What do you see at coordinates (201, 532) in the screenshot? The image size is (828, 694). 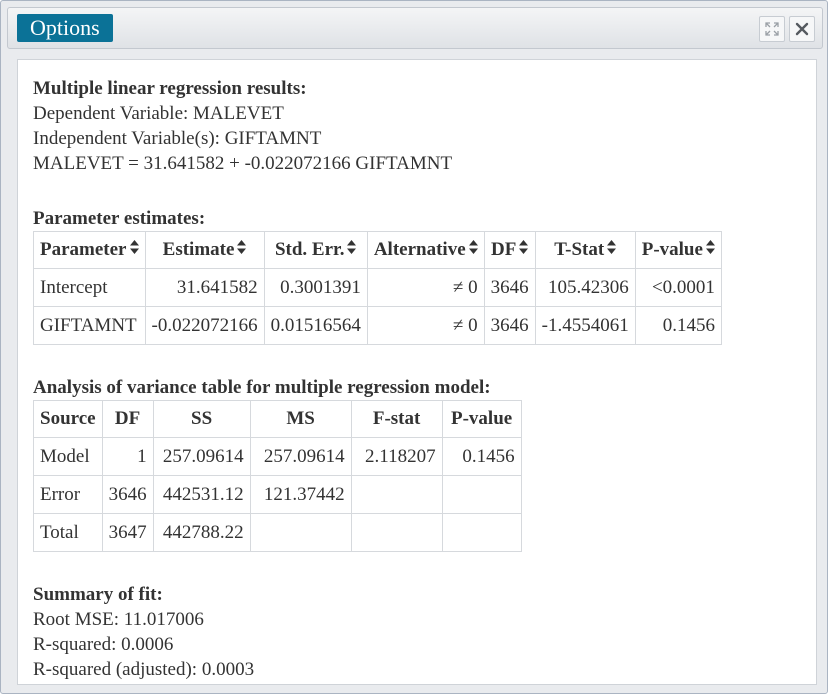 I see `table-cell: 442788.22` at bounding box center [201, 532].